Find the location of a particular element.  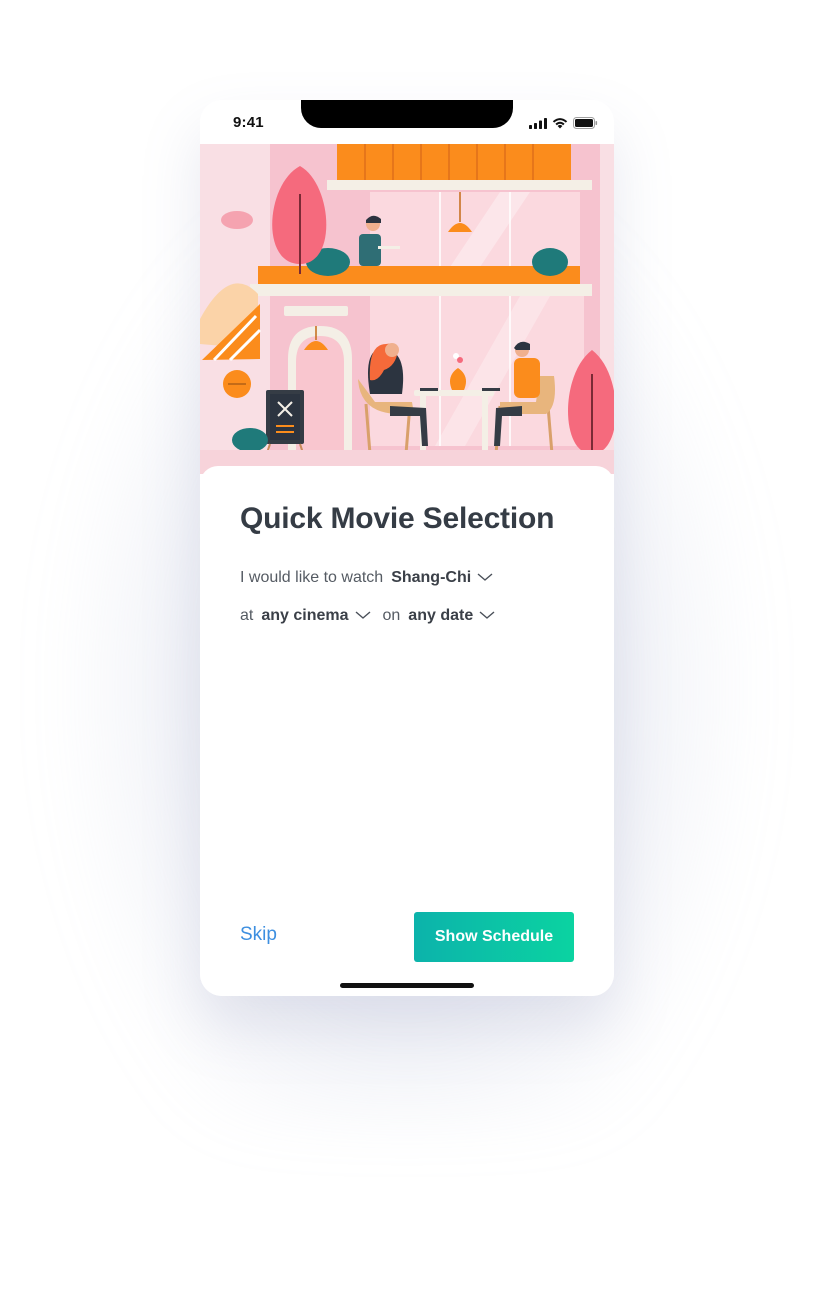

status-time: 9:41 is located at coordinates (248, 122).